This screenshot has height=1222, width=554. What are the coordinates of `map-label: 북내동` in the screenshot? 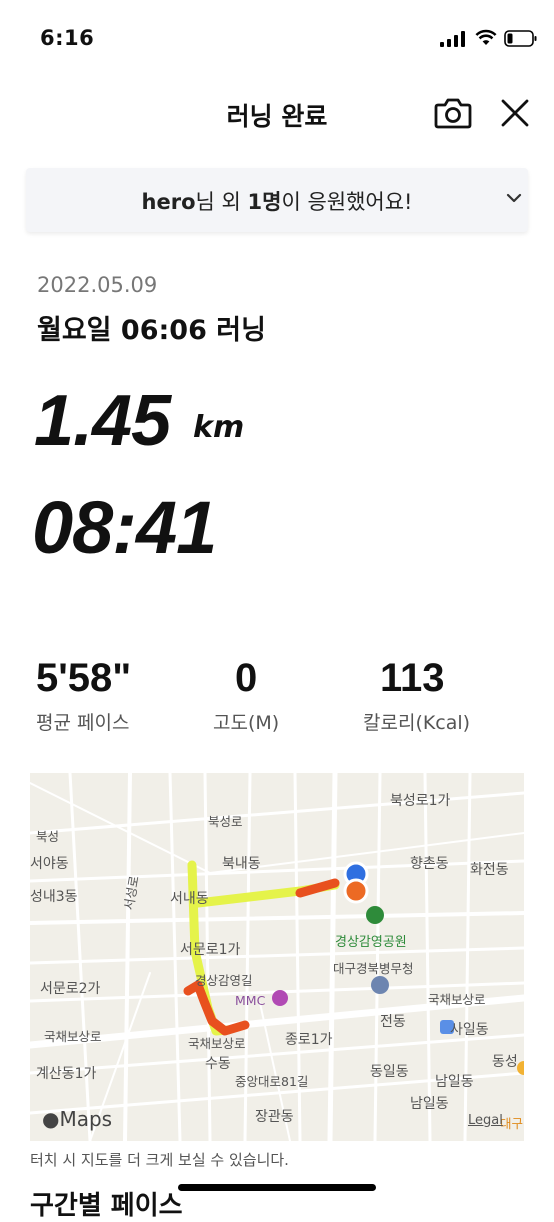 It's located at (241, 864).